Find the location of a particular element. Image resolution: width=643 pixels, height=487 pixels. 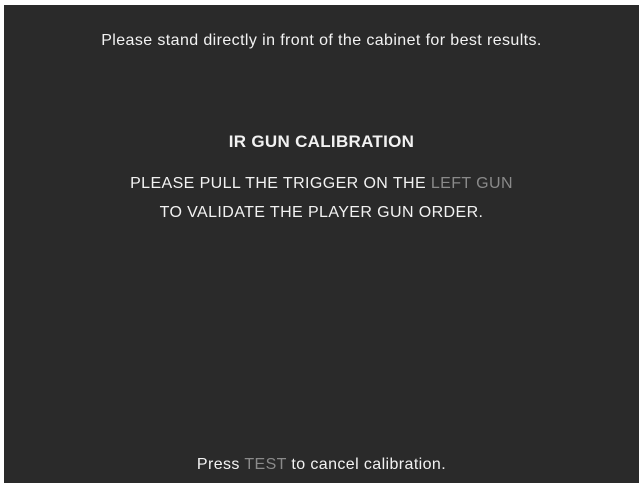

cancel-hint: Press TEST to cancel calibration. is located at coordinates (321, 465).